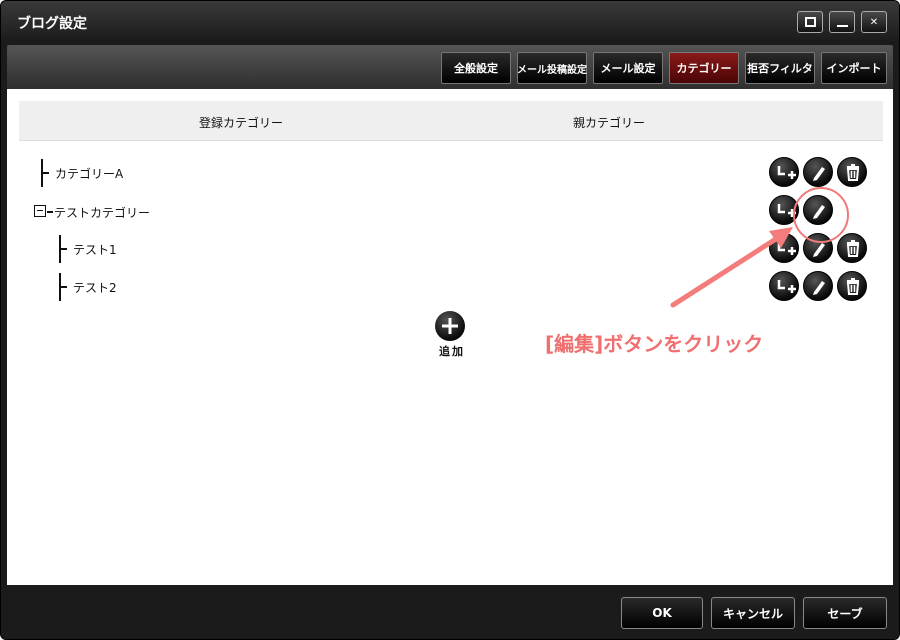 This screenshot has width=900, height=640. What do you see at coordinates (845, 613) in the screenshot?
I see `save-button: セーブ` at bounding box center [845, 613].